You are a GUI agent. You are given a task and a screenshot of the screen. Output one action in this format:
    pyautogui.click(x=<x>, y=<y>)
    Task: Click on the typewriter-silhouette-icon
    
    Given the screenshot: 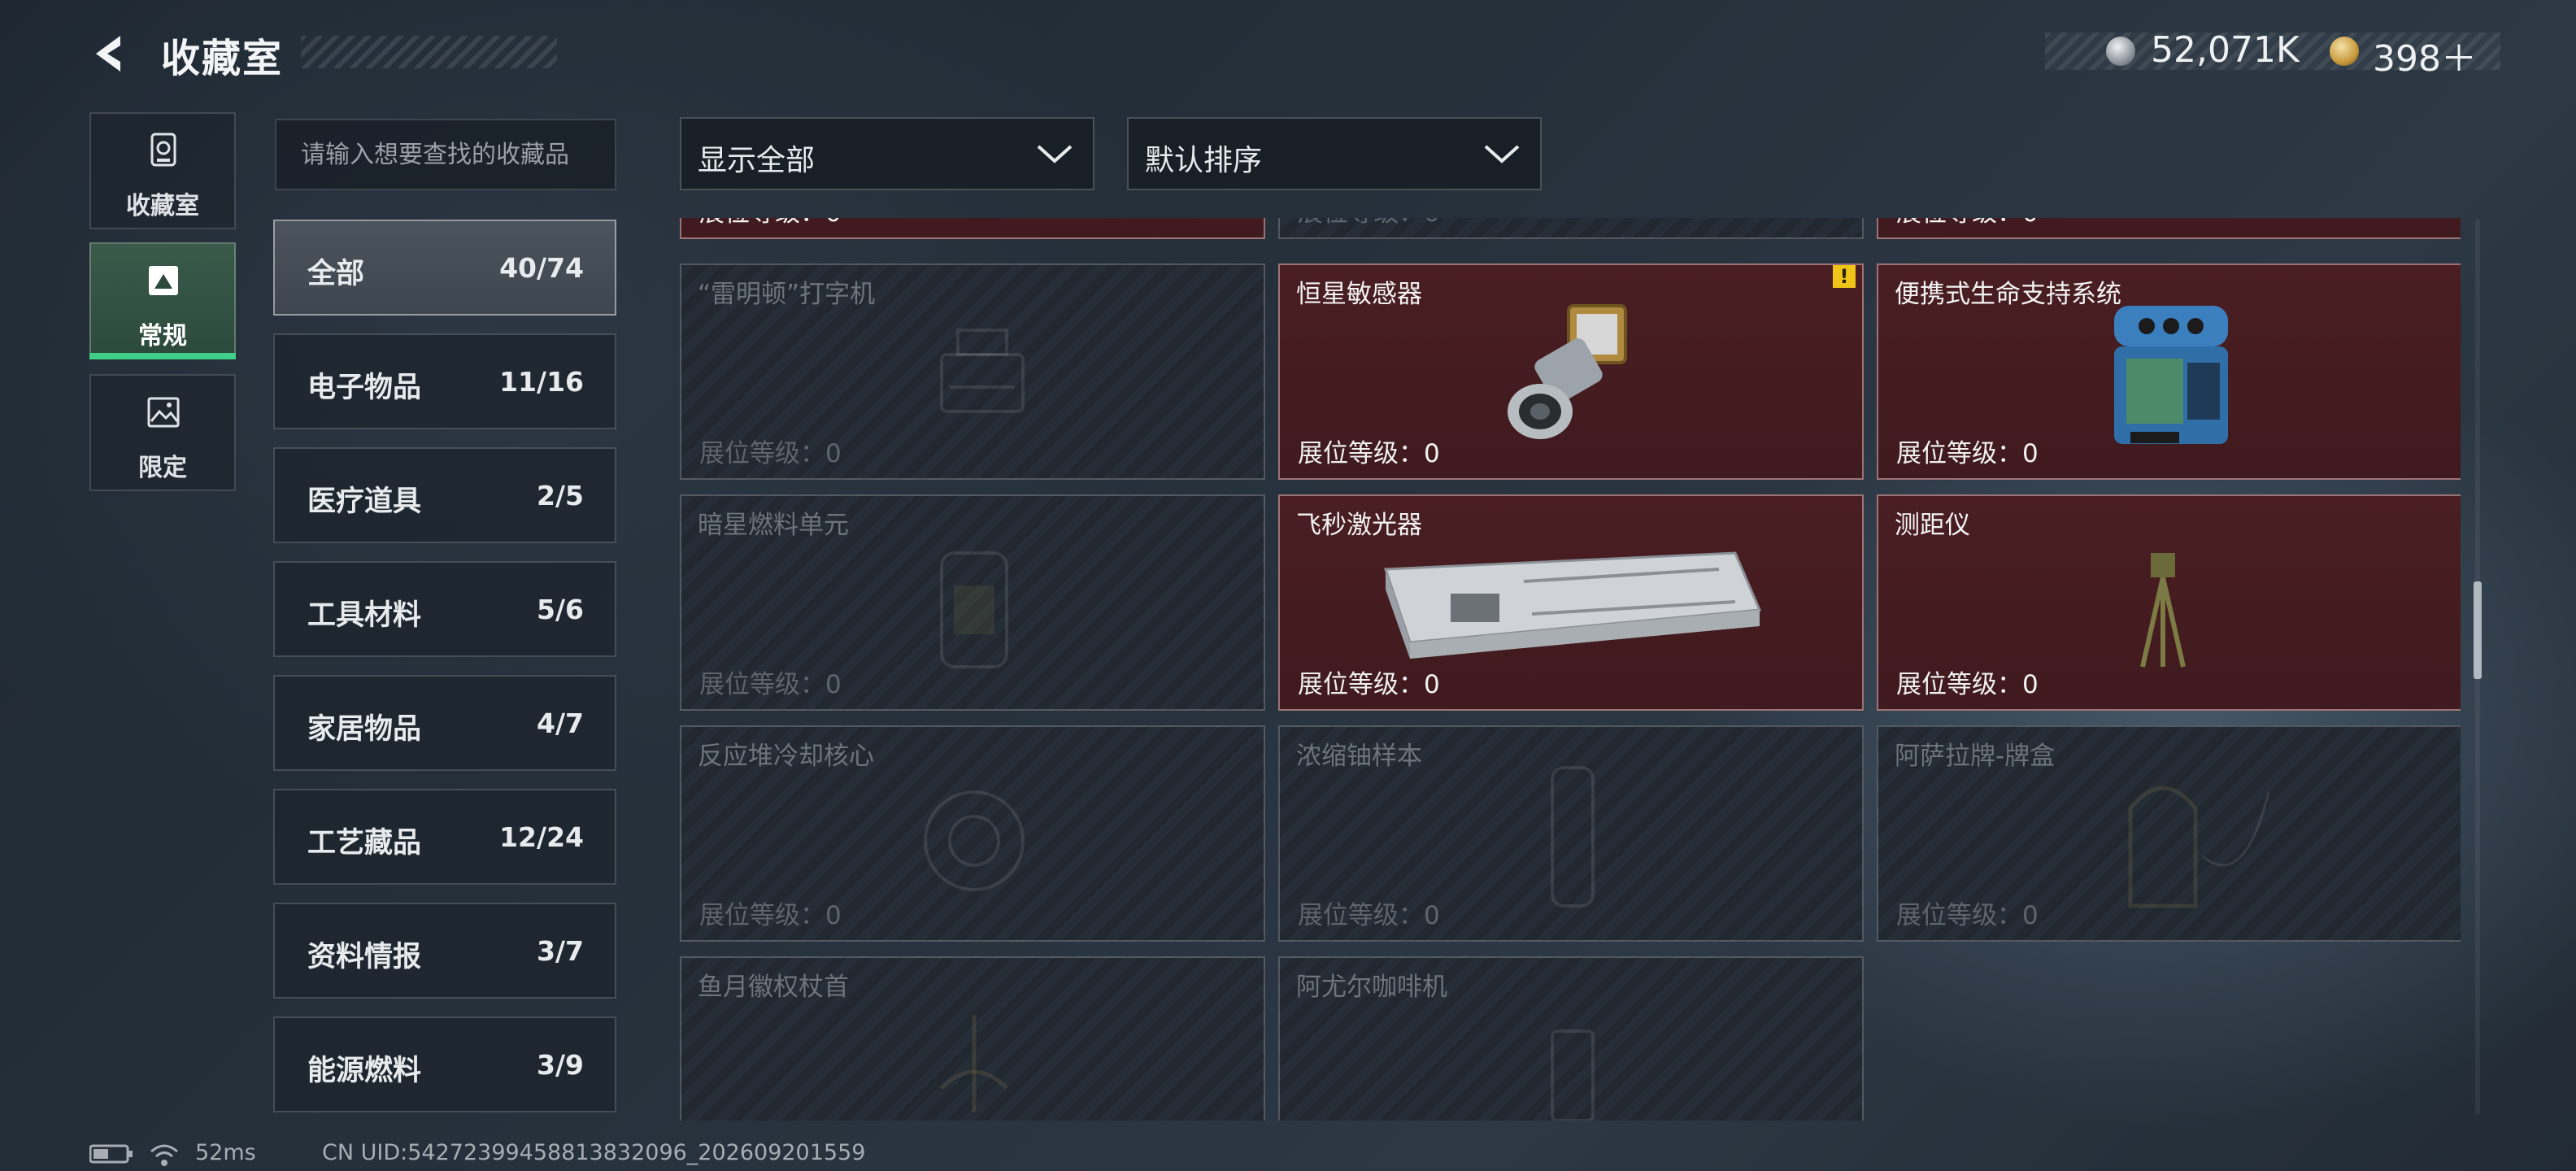 What is the action you would take?
    pyautogui.click(x=983, y=371)
    